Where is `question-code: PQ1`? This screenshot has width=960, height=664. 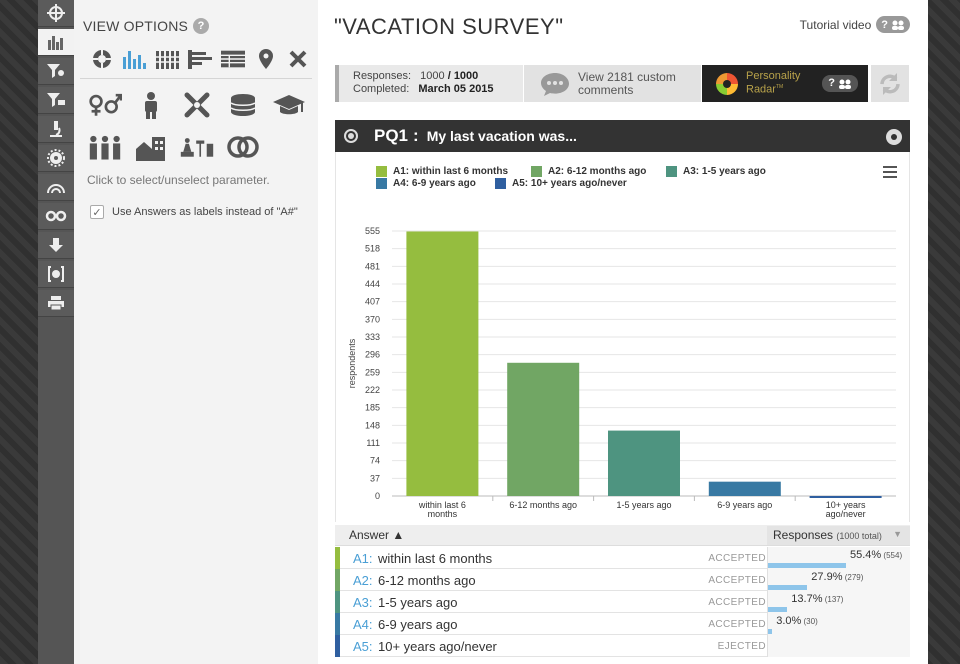 question-code: PQ1 is located at coordinates (391, 135).